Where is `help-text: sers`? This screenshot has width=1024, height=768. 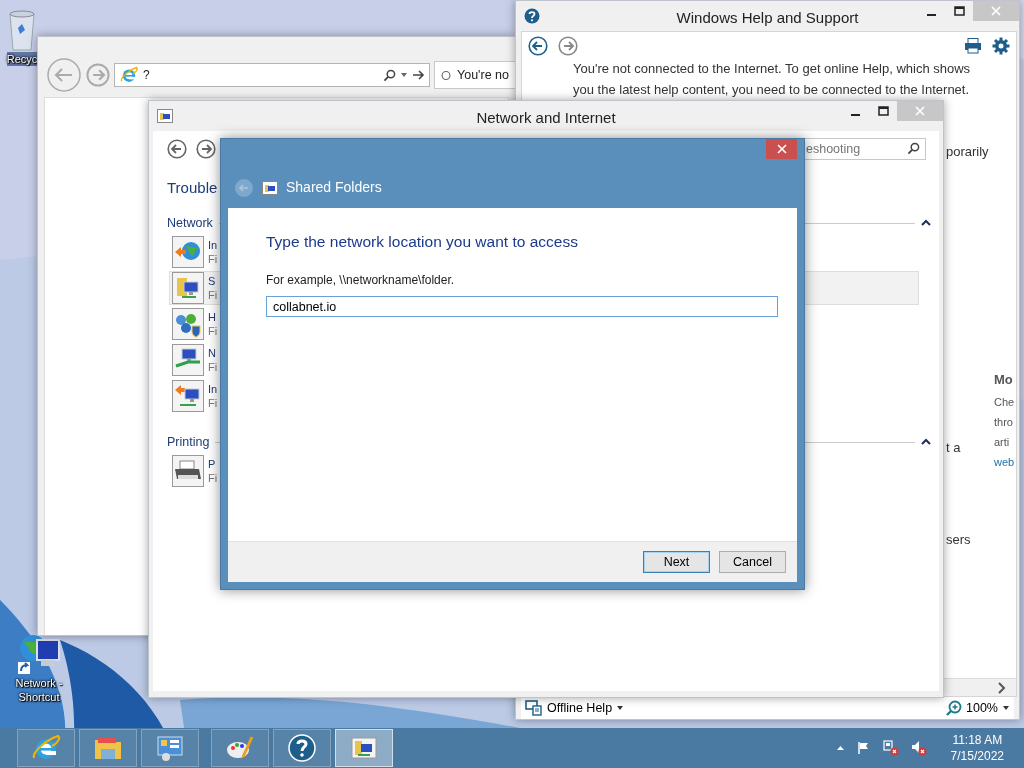
help-text: sers is located at coordinates (958, 540).